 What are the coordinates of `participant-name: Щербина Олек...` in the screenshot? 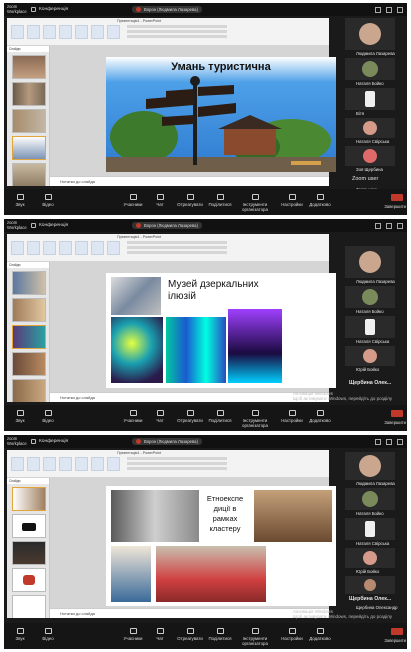 It's located at (370, 383).